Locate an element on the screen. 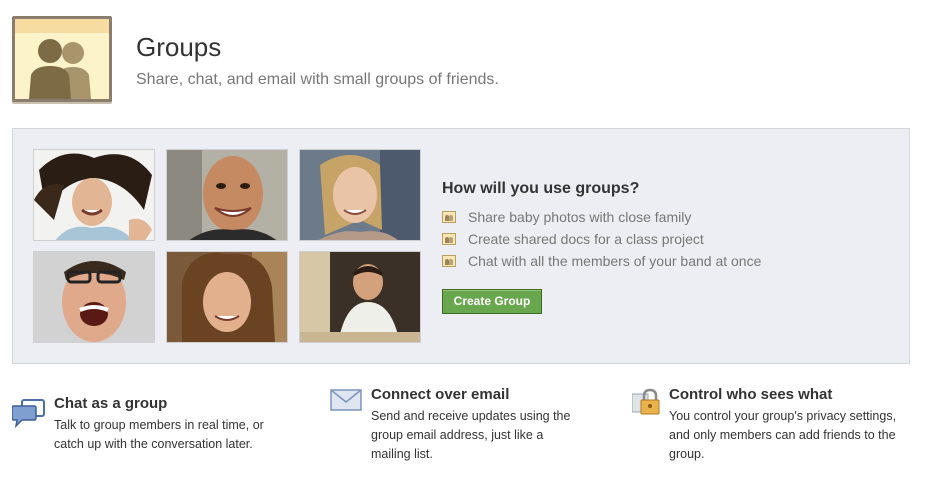 The image size is (925, 480). use-item-text: Create shared docs for a class project is located at coordinates (586, 239).